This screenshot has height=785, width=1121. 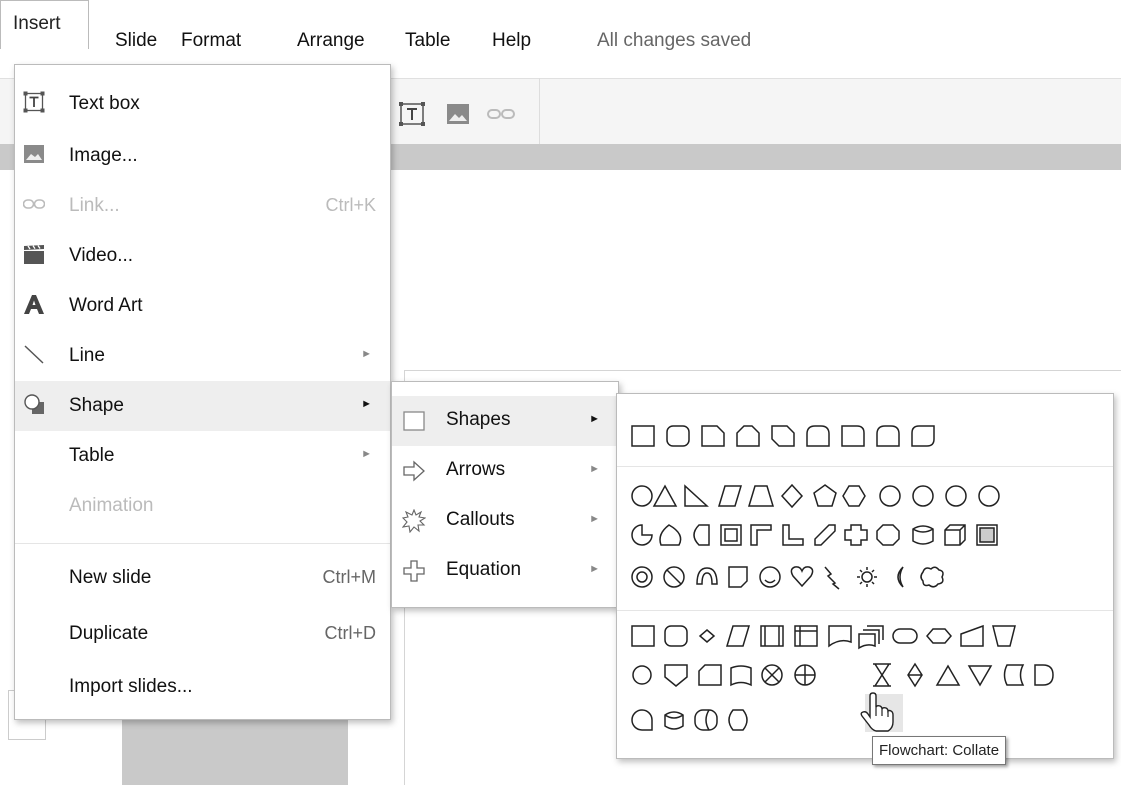 I want to click on shape-pie-icon, so click(x=642, y=535).